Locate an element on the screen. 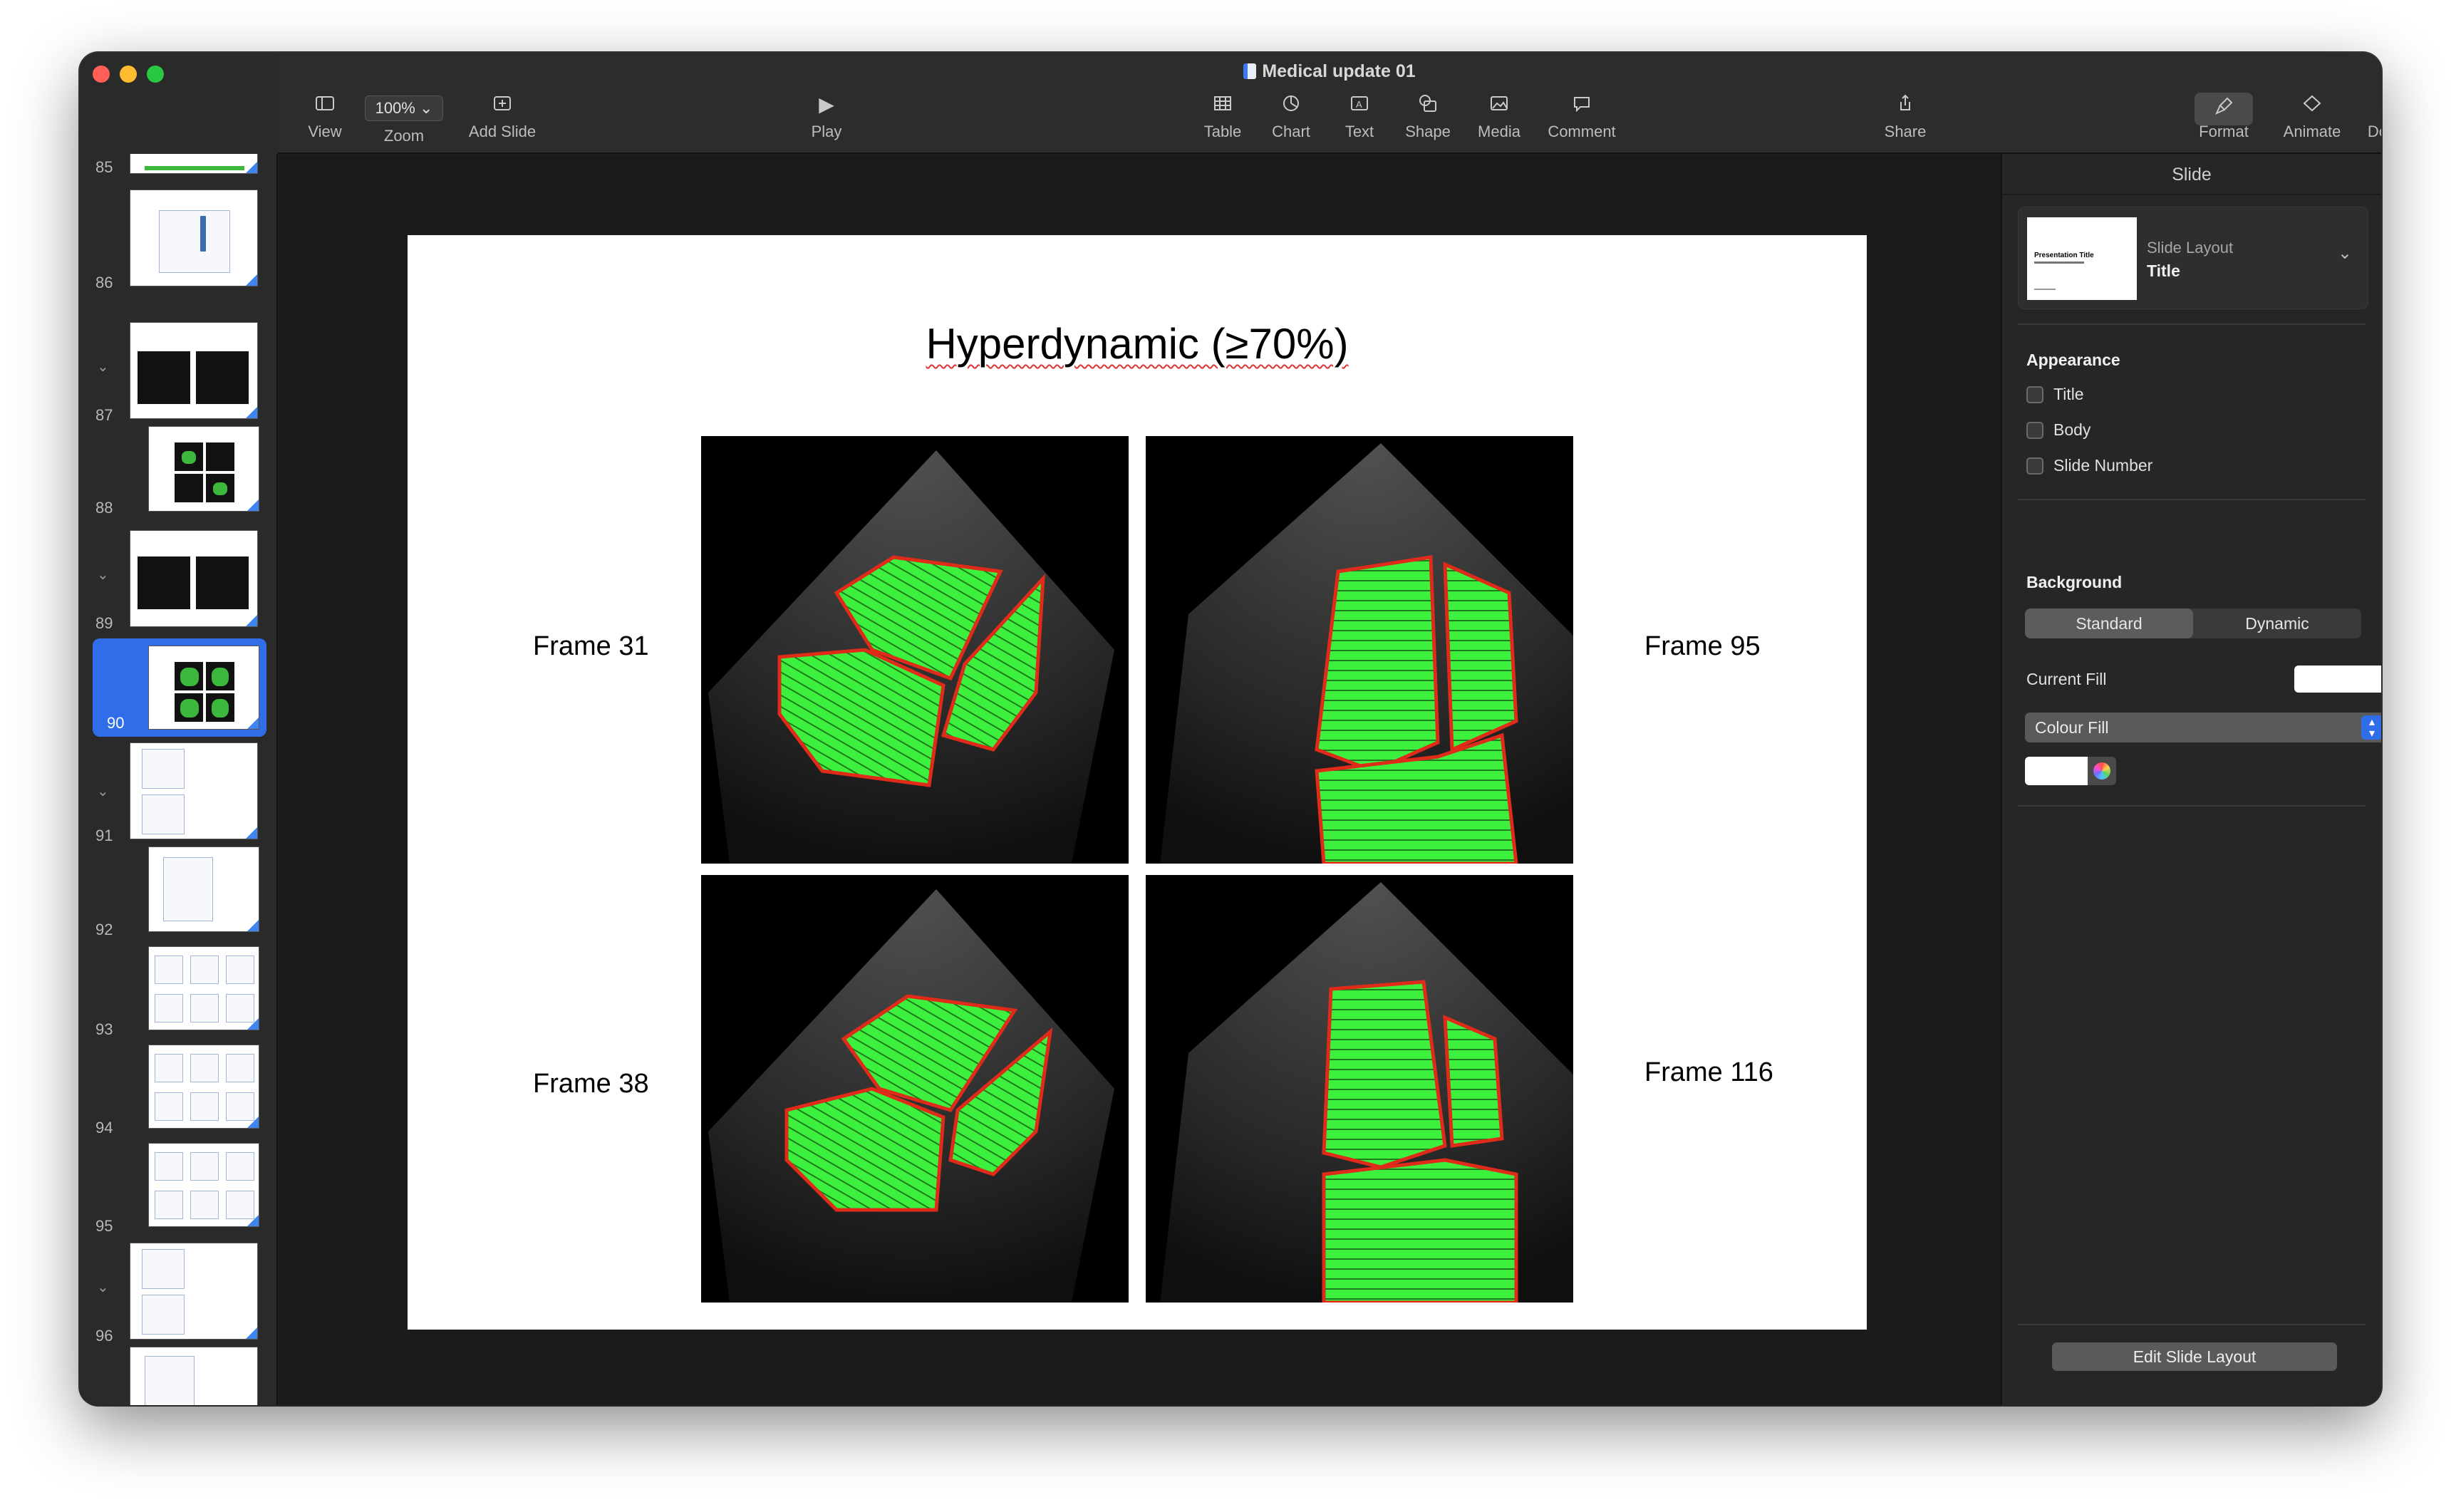 This screenshot has height=1512, width=2461. minimize-window-button is located at coordinates (128, 74).